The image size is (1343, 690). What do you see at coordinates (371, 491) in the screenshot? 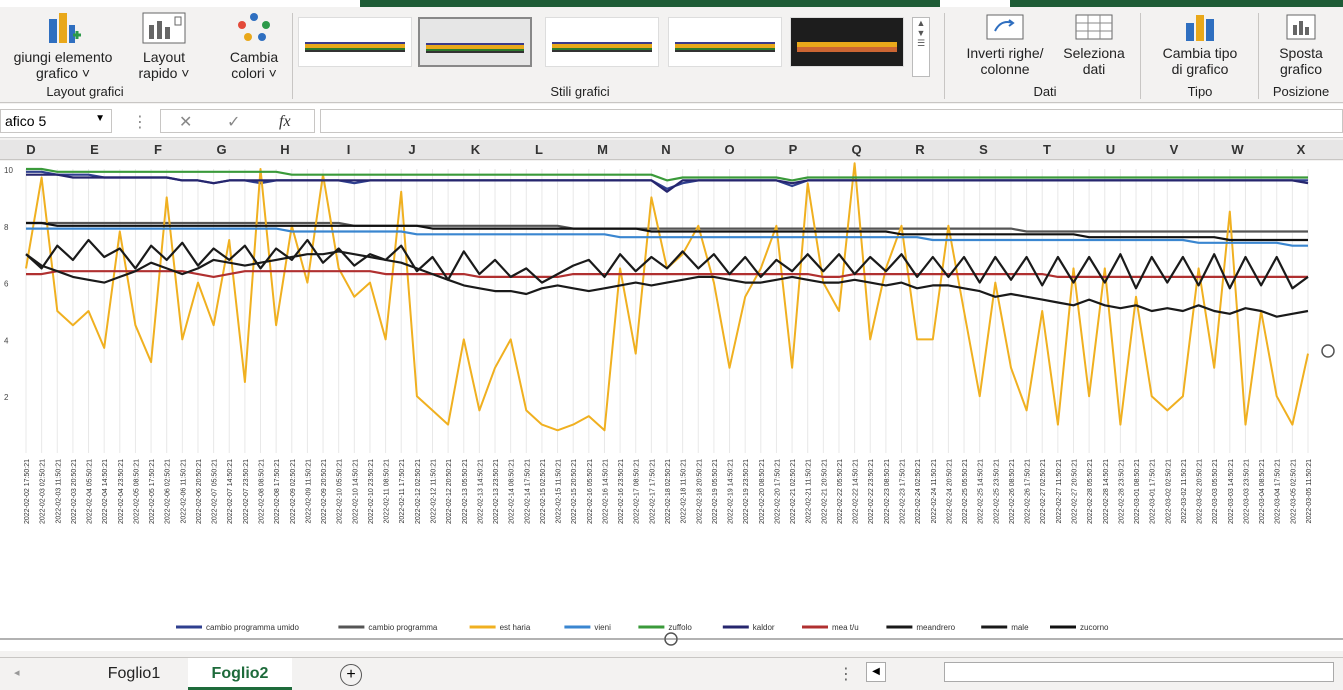
I see `x-tick-label: 2022-02-10 23:50:21` at bounding box center [371, 491].